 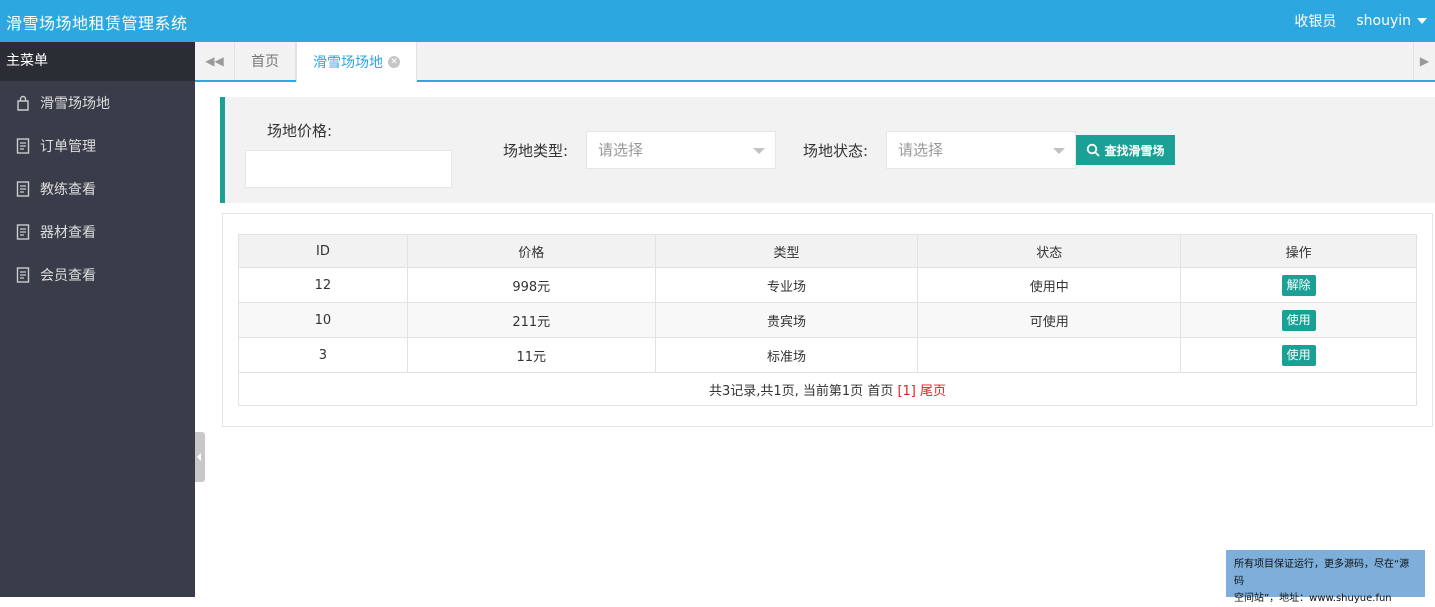 What do you see at coordinates (1383, 21) in the screenshot?
I see `username: shouyin` at bounding box center [1383, 21].